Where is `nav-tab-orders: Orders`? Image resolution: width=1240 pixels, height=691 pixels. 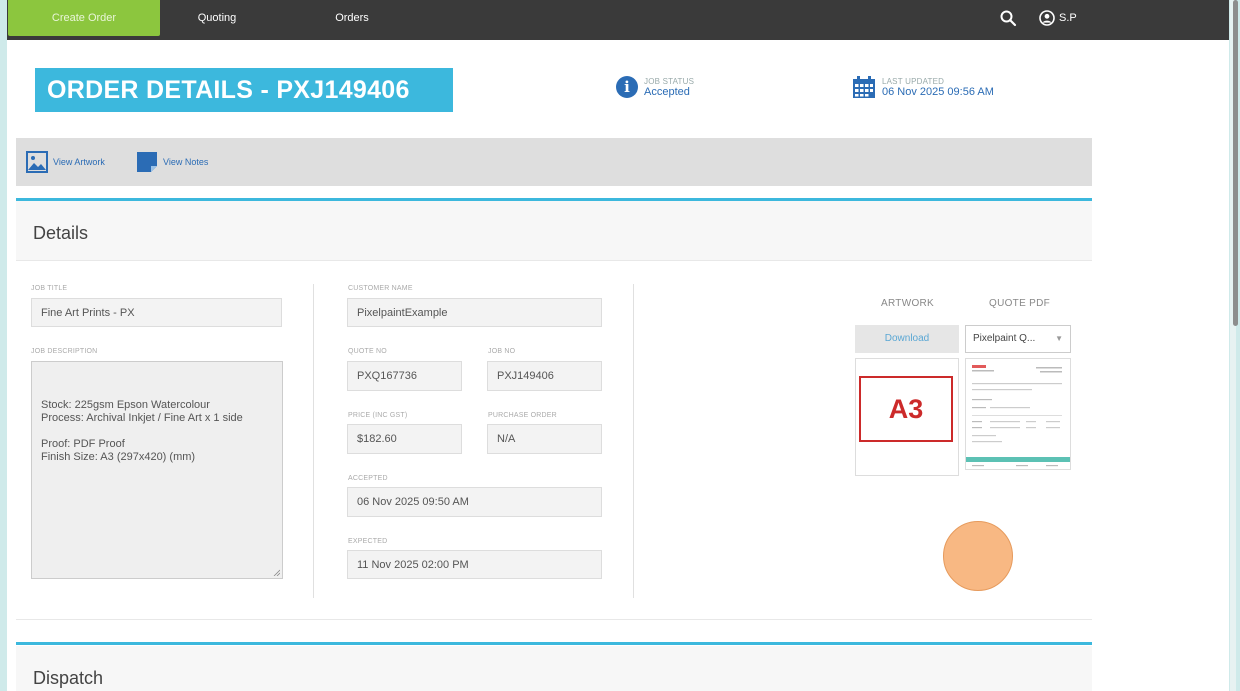
nav-tab-orders: Orders is located at coordinates (352, 18).